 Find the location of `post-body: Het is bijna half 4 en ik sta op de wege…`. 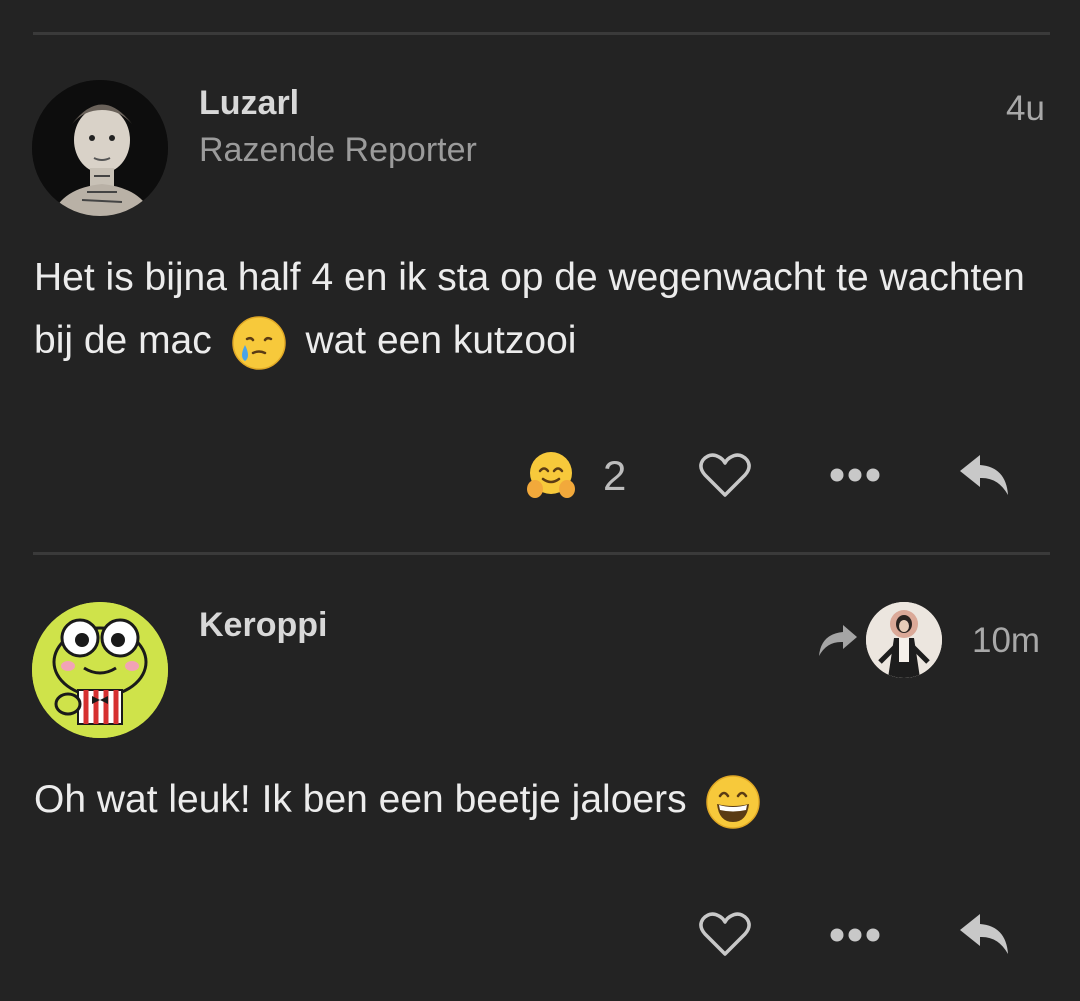

post-body: Het is bijna half 4 en ik sta op de wege… is located at coordinates (534, 309).